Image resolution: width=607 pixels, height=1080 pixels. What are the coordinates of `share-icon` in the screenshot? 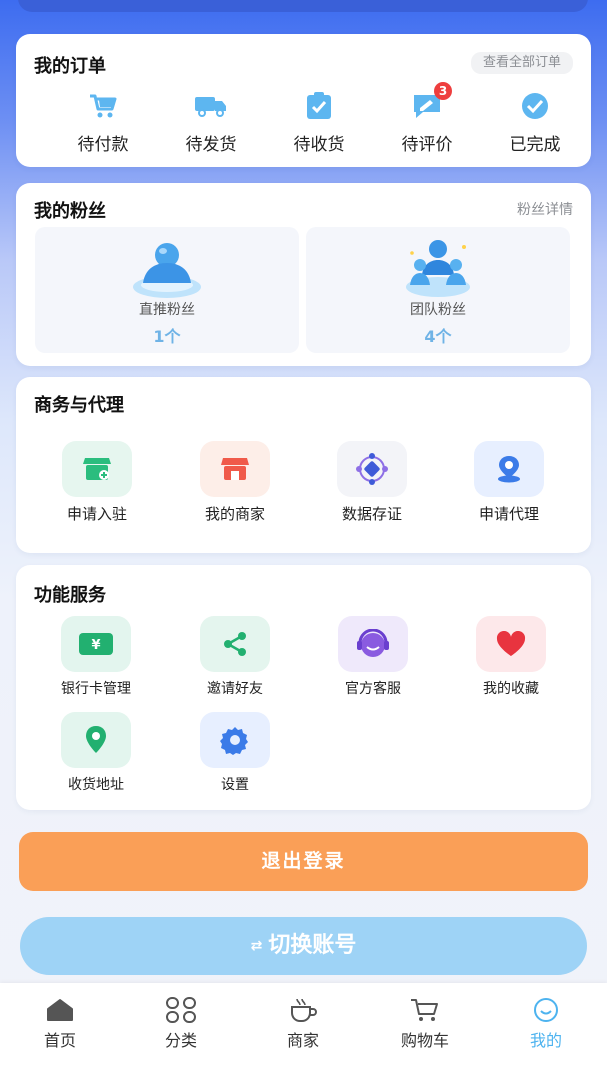 It's located at (235, 644).